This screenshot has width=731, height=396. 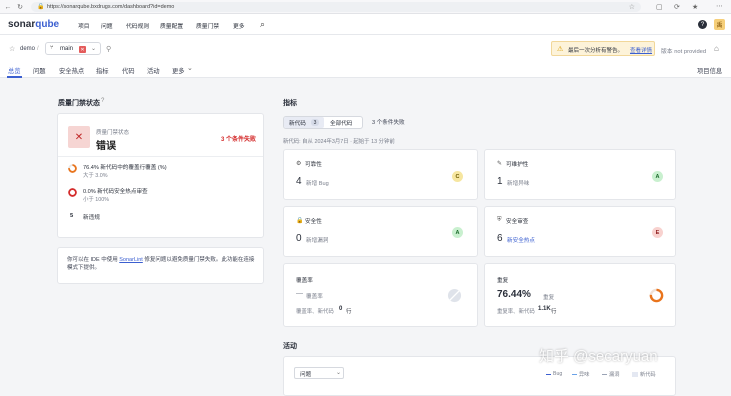 What do you see at coordinates (514, 294) in the screenshot?
I see `tile-value: 76.44%` at bounding box center [514, 294].